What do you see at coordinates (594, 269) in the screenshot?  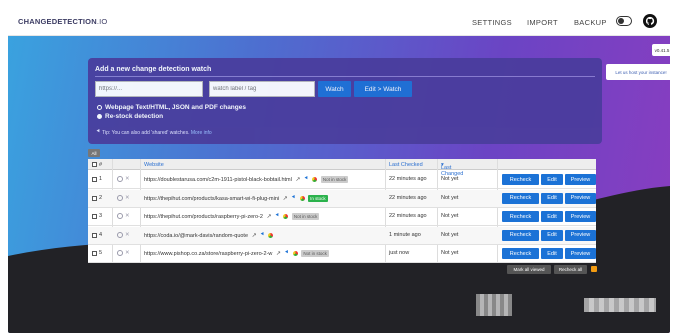 I see `rss-icon` at bounding box center [594, 269].